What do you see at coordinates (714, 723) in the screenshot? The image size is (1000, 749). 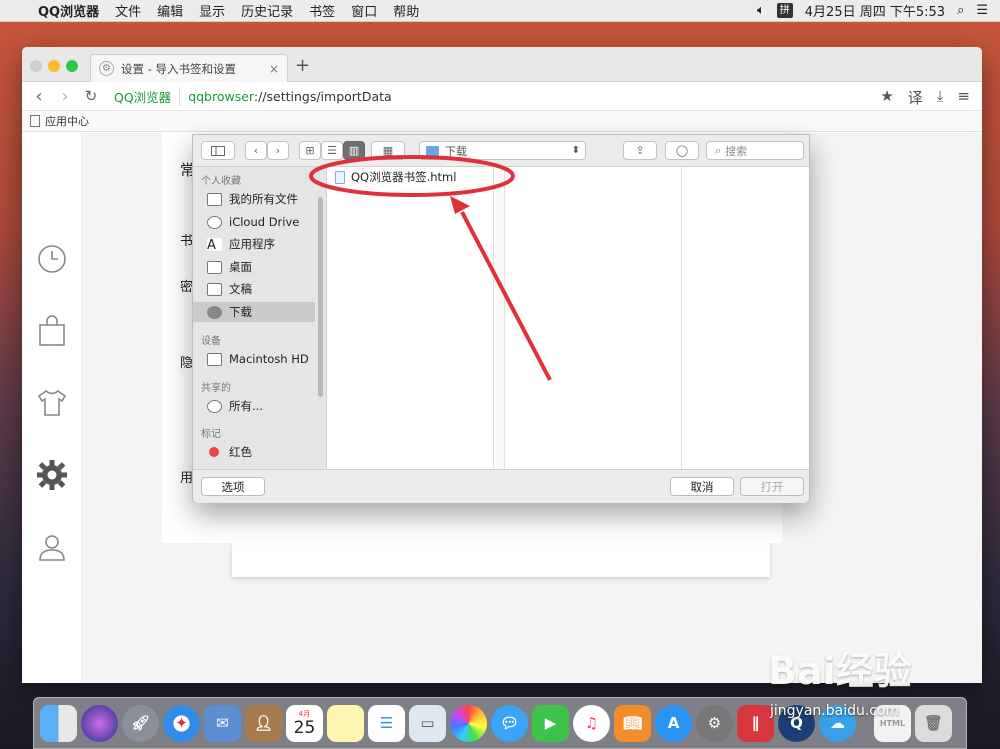 I see `system-preferences-gear-icon: ⚙` at bounding box center [714, 723].